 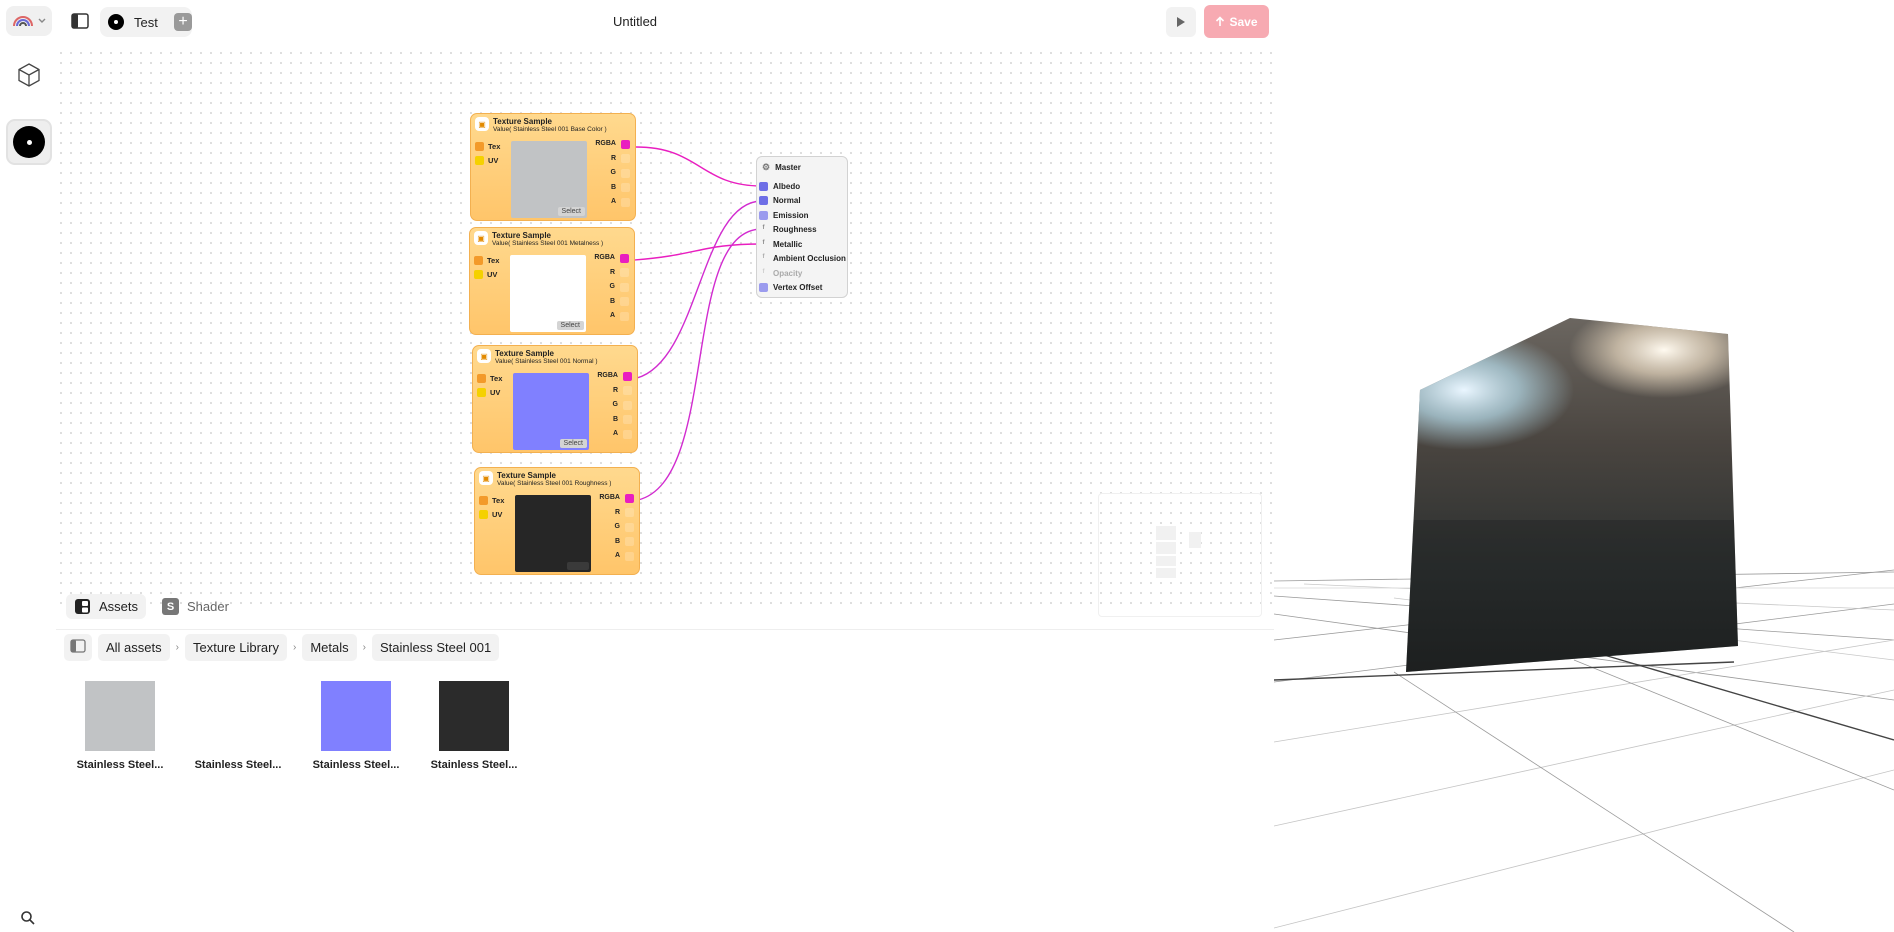 I want to click on sidebar-icon, so click(x=78, y=646).